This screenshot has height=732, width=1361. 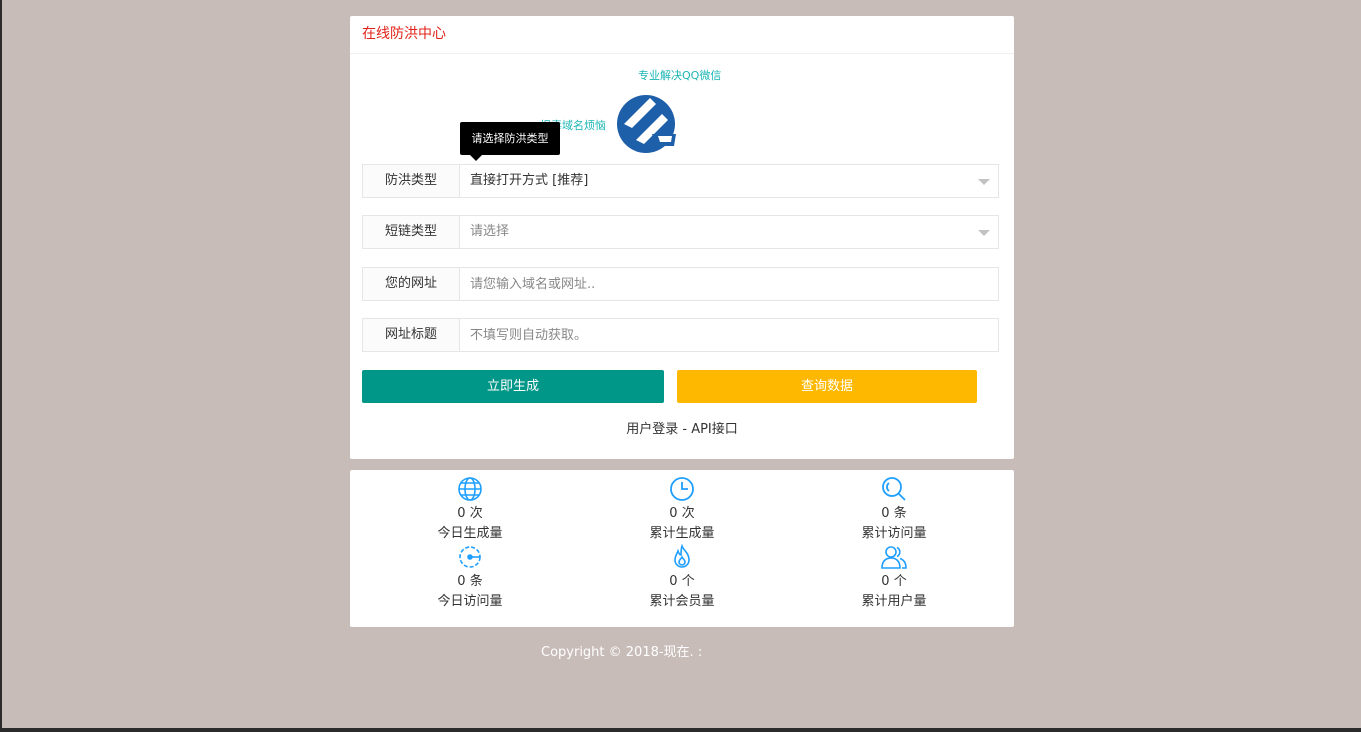 What do you see at coordinates (714, 429) in the screenshot?
I see `api-link: API接口` at bounding box center [714, 429].